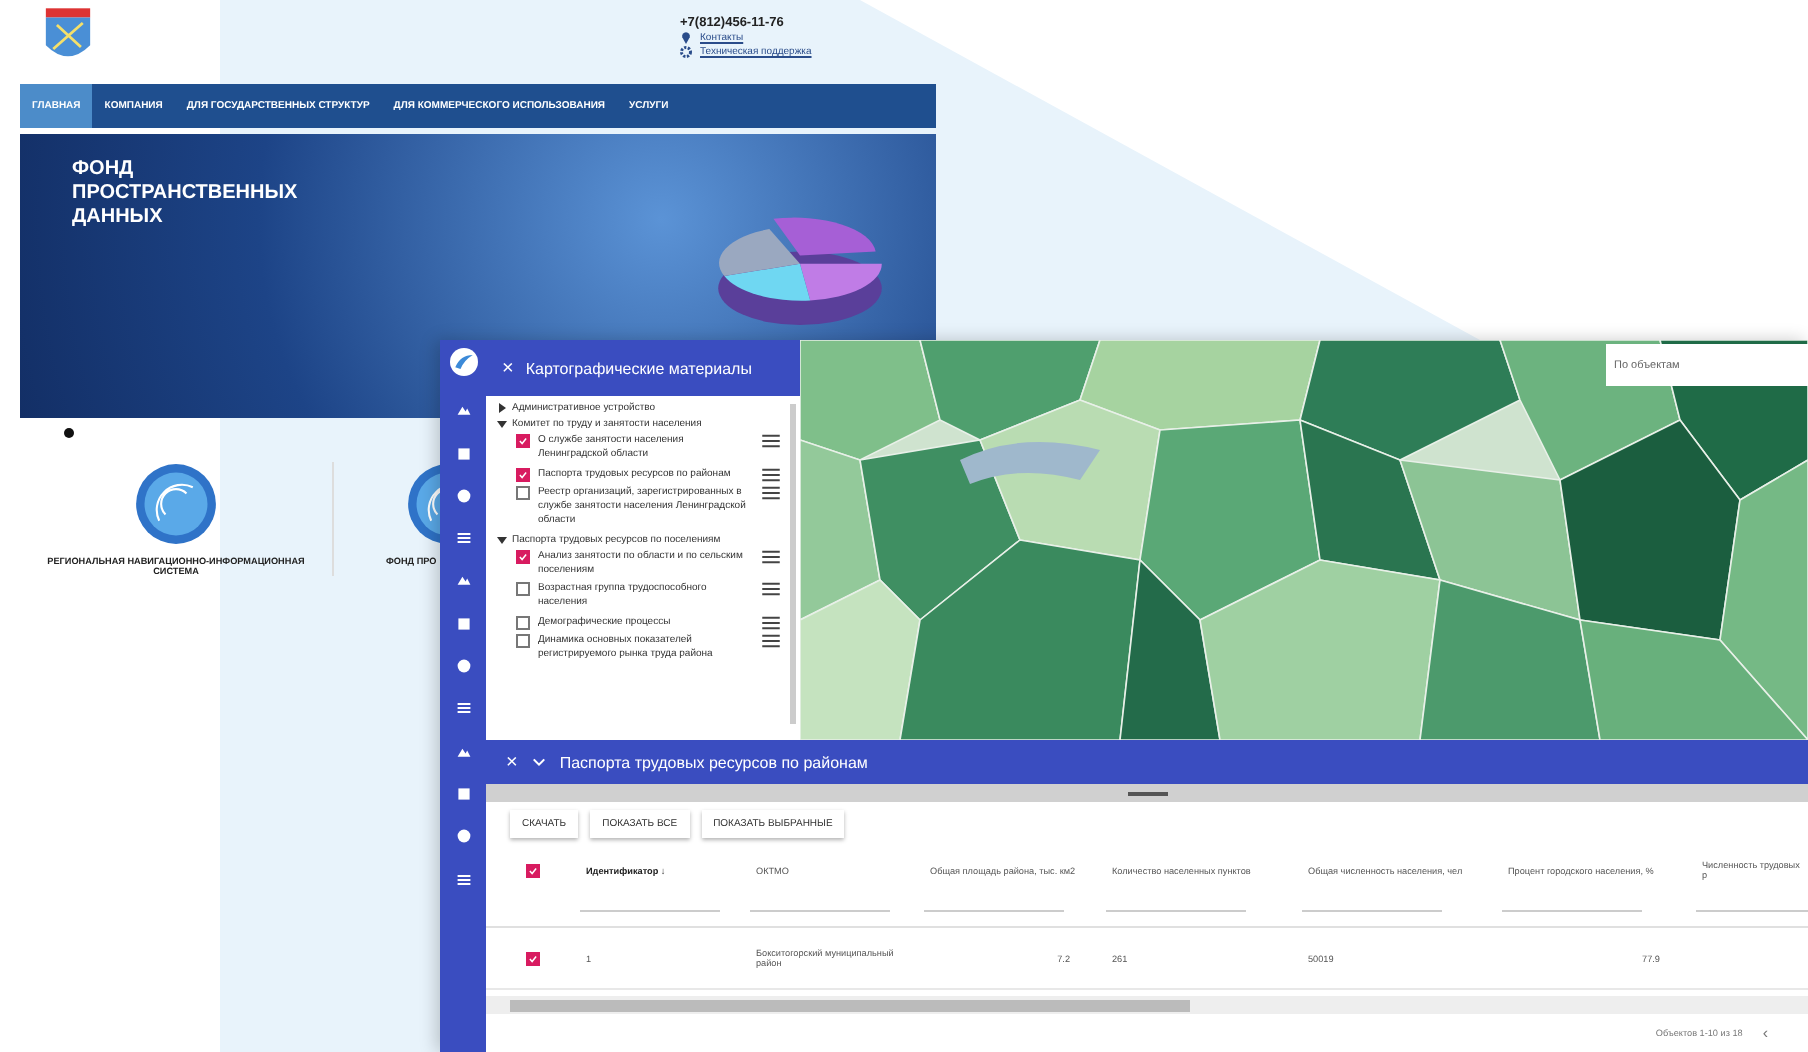 The height and width of the screenshot is (1052, 1808). What do you see at coordinates (186, 194) in the screenshot?
I see `banner-title: ФОНД ПРОСТРАНСТВЕННЫХ ДАННЫХ` at bounding box center [186, 194].